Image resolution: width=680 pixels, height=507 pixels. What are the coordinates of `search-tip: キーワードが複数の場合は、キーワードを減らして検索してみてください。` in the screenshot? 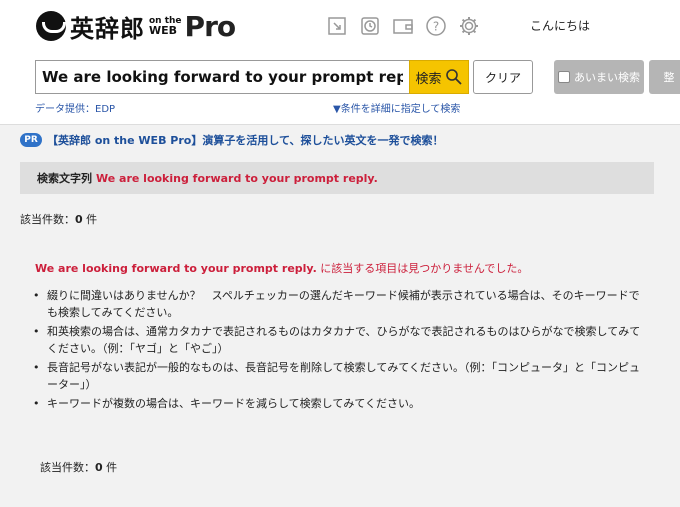 It's located at (338, 403).